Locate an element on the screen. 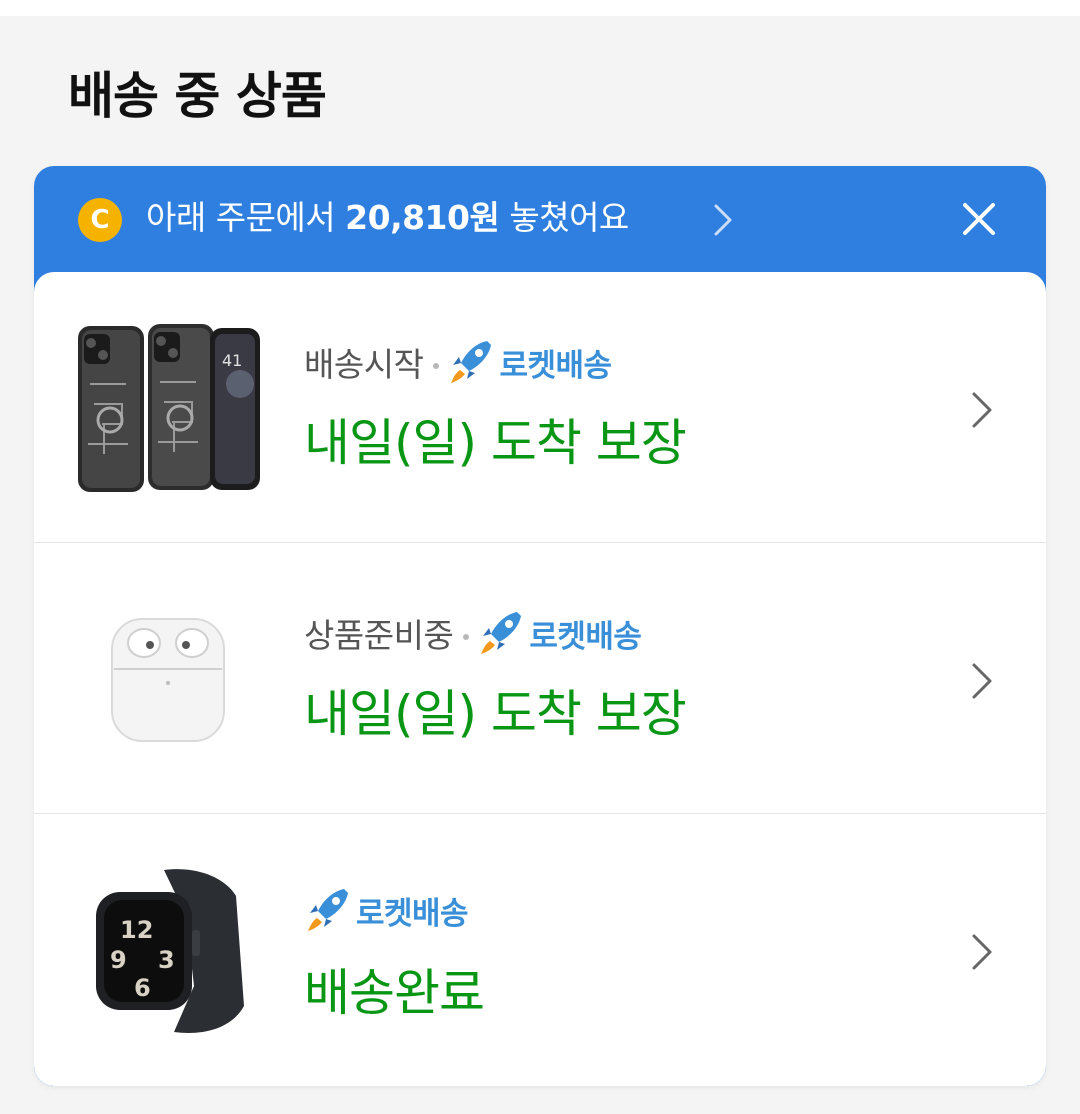 This screenshot has height=1114, width=1080. delivery-complete-status: 배송완료 is located at coordinates (394, 993).